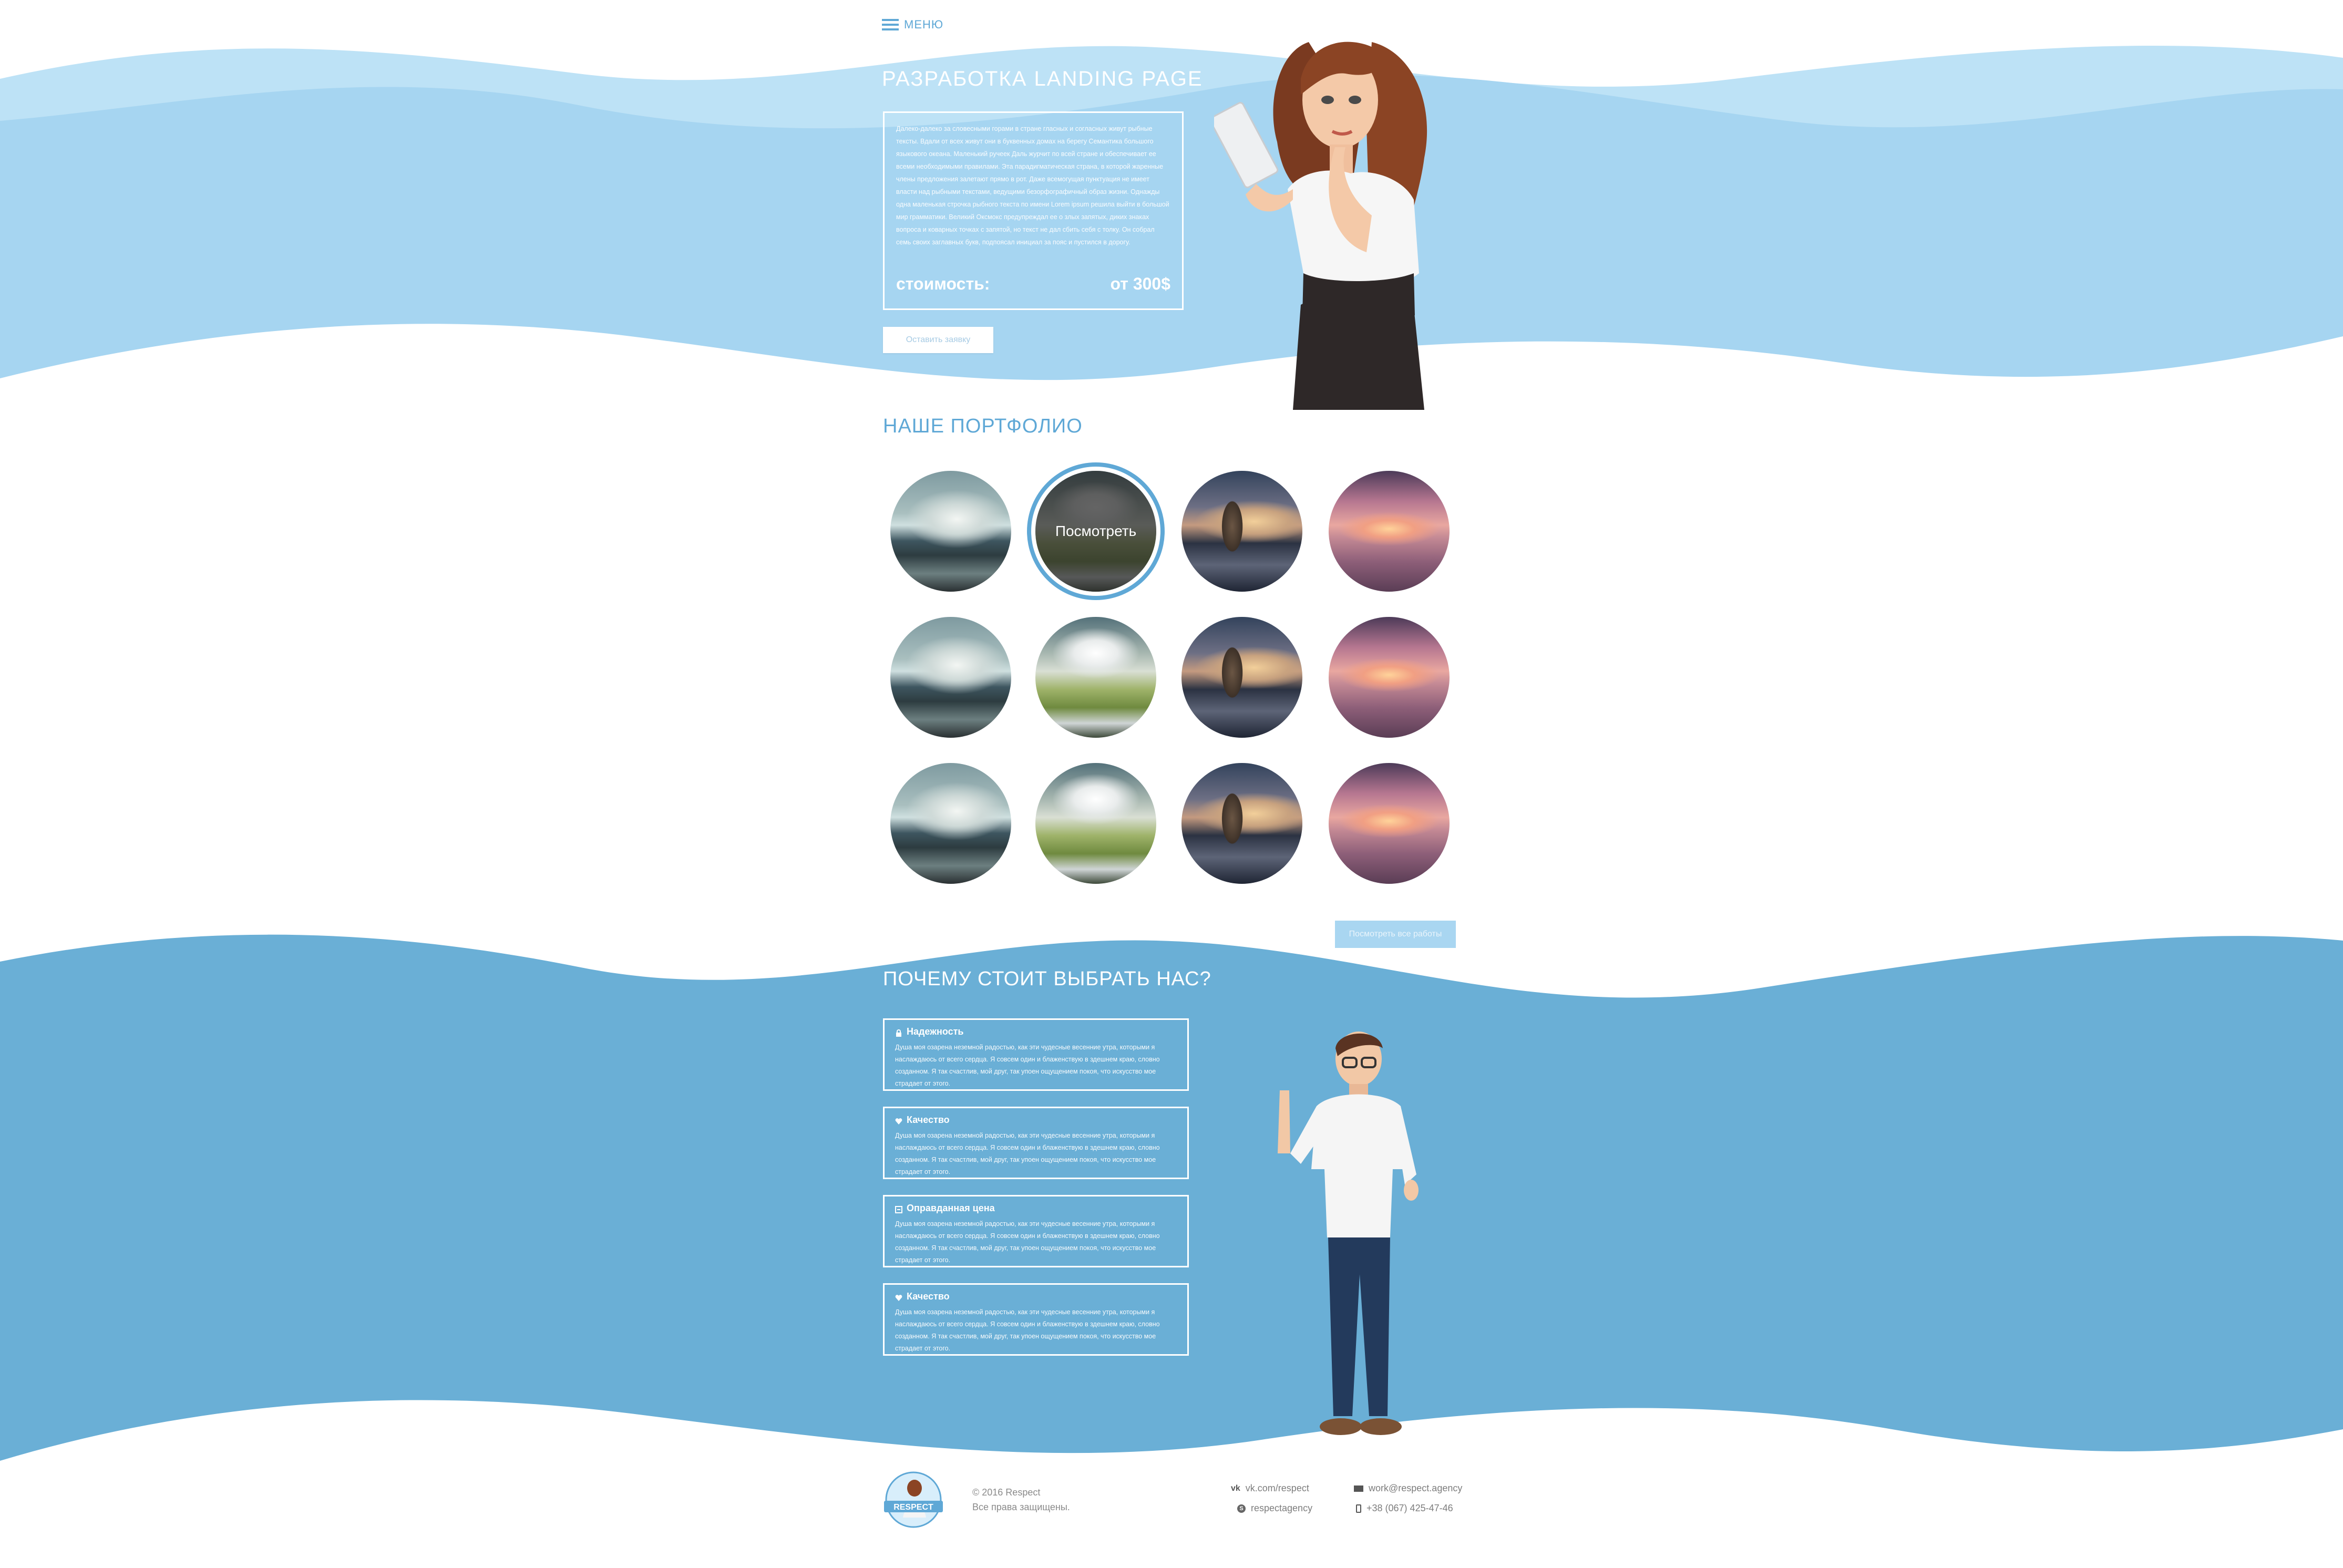 The image size is (2343, 1568). Describe the element at coordinates (1172, 678) in the screenshot. I see `portfolio-grid: Посмотреть` at that location.